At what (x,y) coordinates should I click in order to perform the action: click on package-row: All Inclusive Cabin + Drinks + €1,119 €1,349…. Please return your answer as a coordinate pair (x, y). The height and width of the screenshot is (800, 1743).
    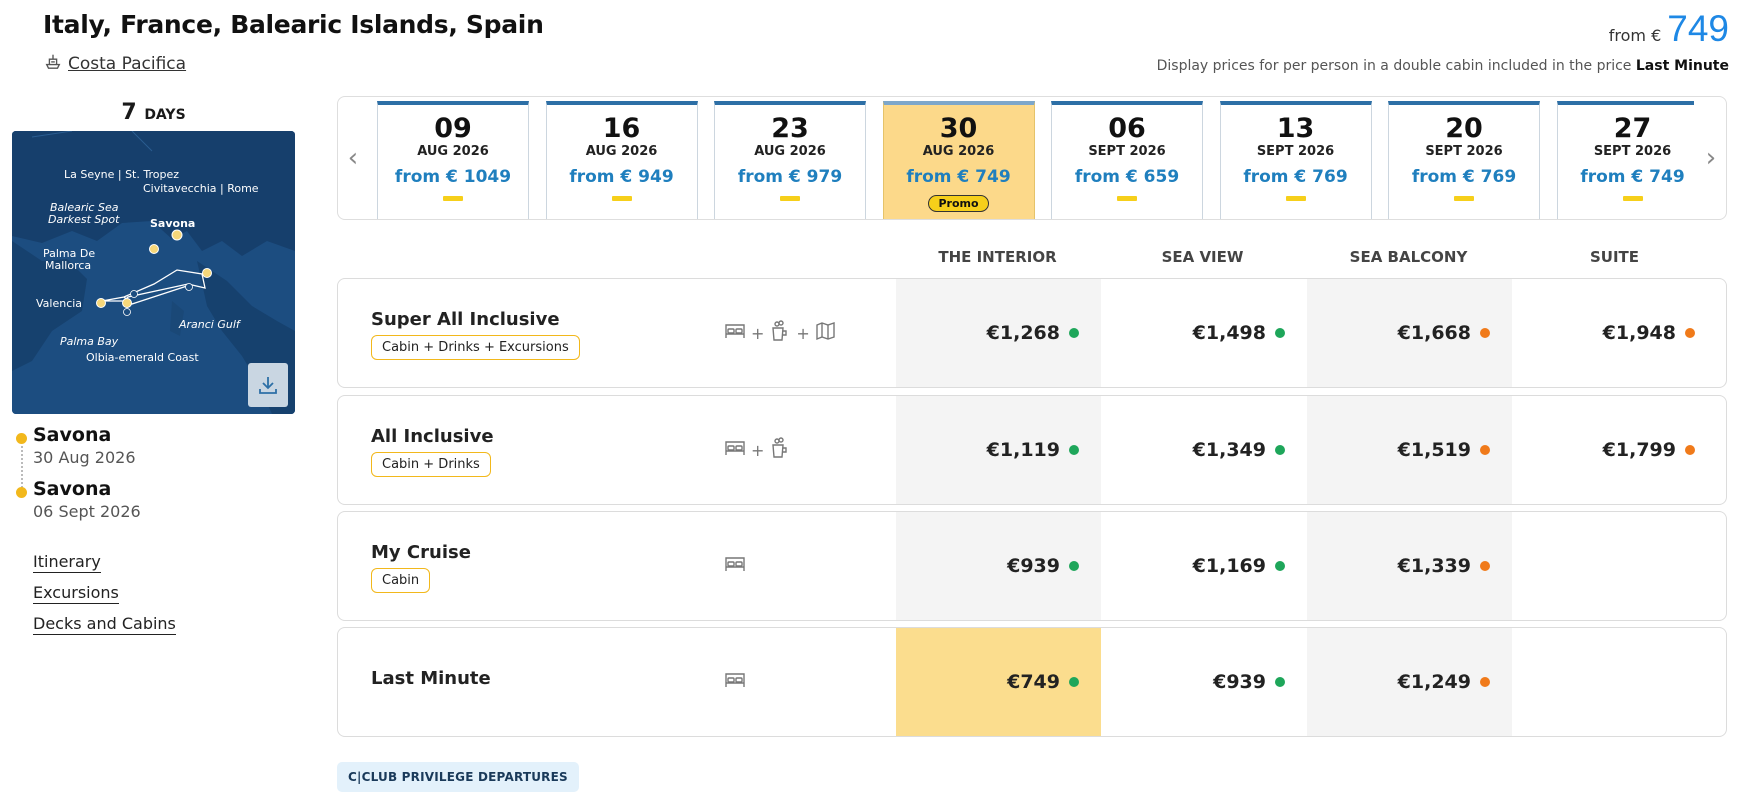
    Looking at the image, I should click on (1032, 450).